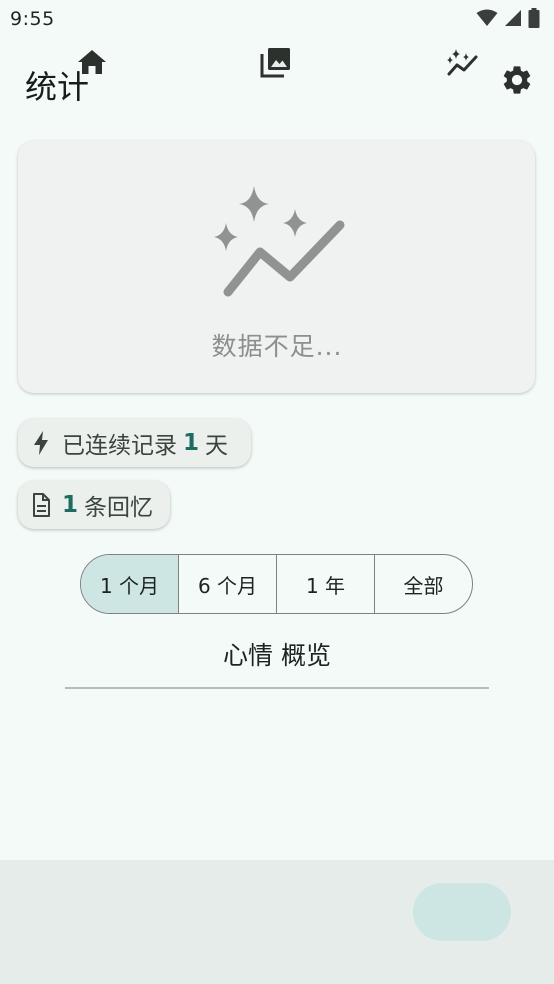 This screenshot has height=984, width=554. What do you see at coordinates (228, 584) in the screenshot?
I see `range-option-6-months: 6 个月` at bounding box center [228, 584].